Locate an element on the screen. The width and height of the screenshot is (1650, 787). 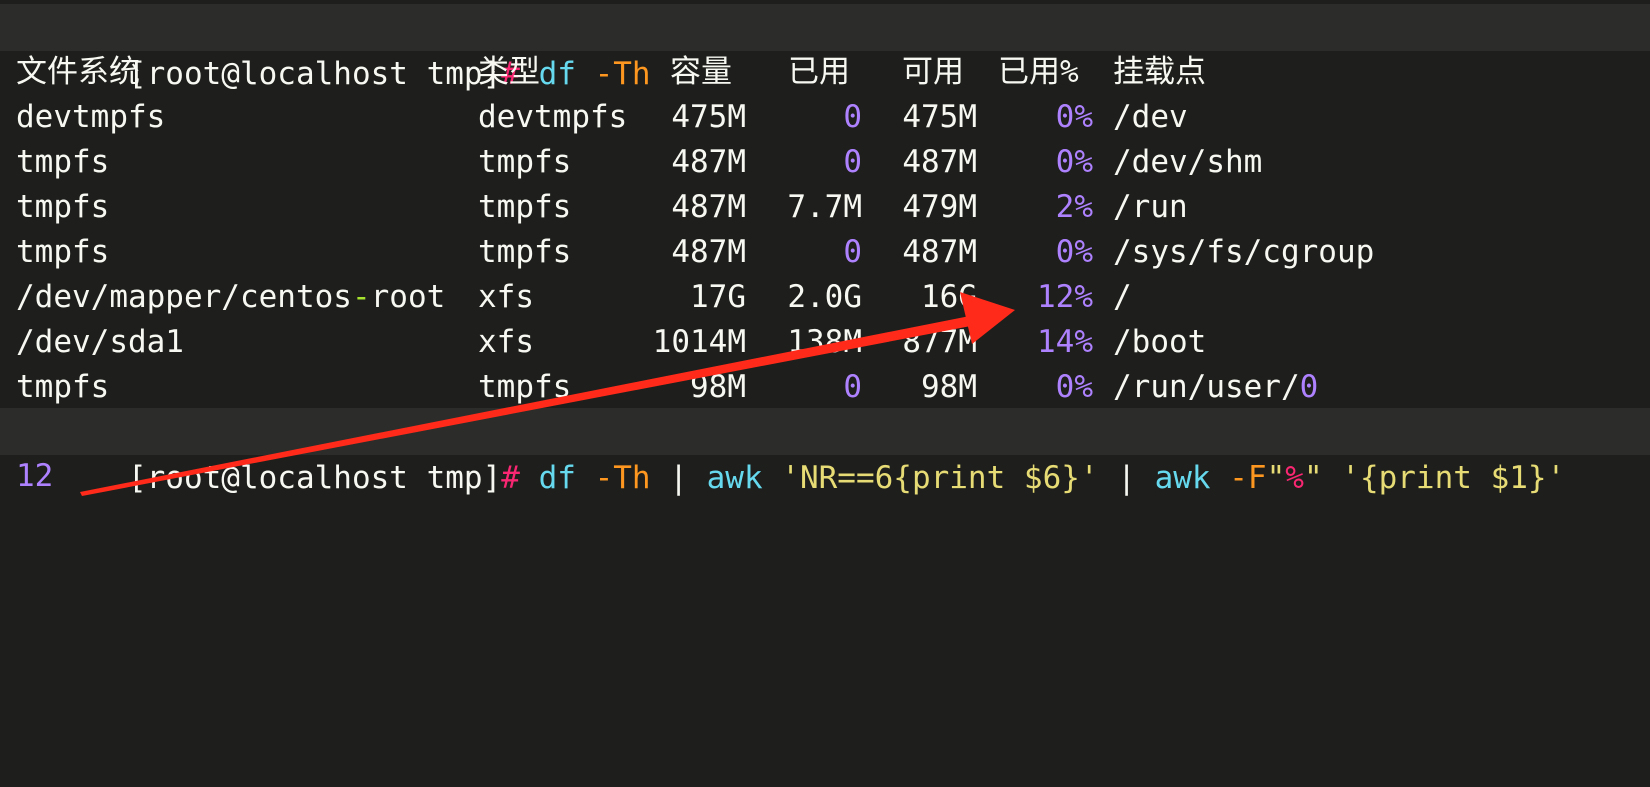
cell-filesystem: /dev/sda1 is located at coordinates (100, 342).